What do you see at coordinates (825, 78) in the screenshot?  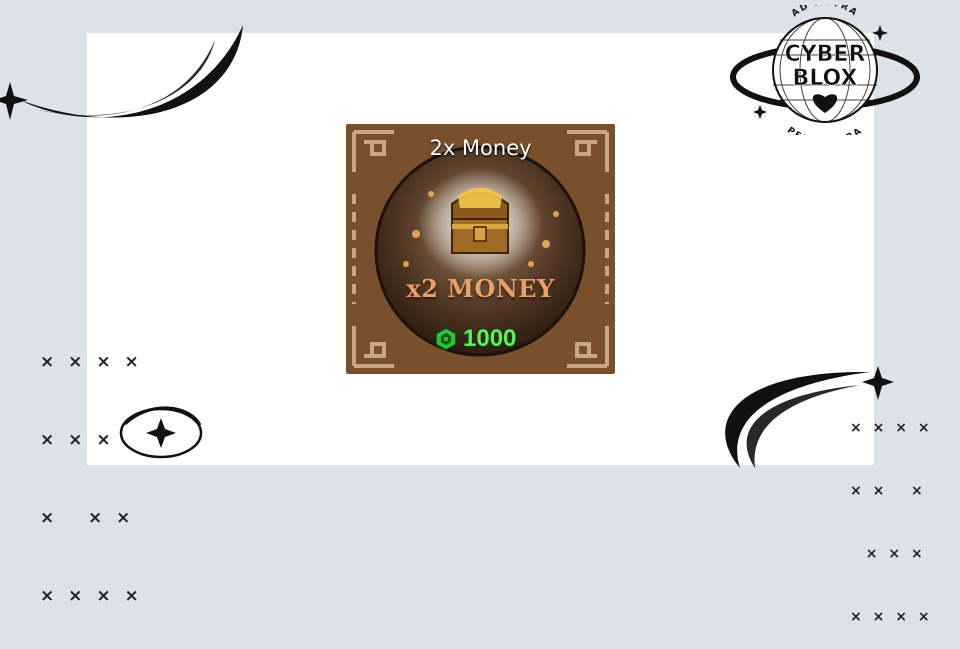 I see `logo-line2: BLOX` at bounding box center [825, 78].